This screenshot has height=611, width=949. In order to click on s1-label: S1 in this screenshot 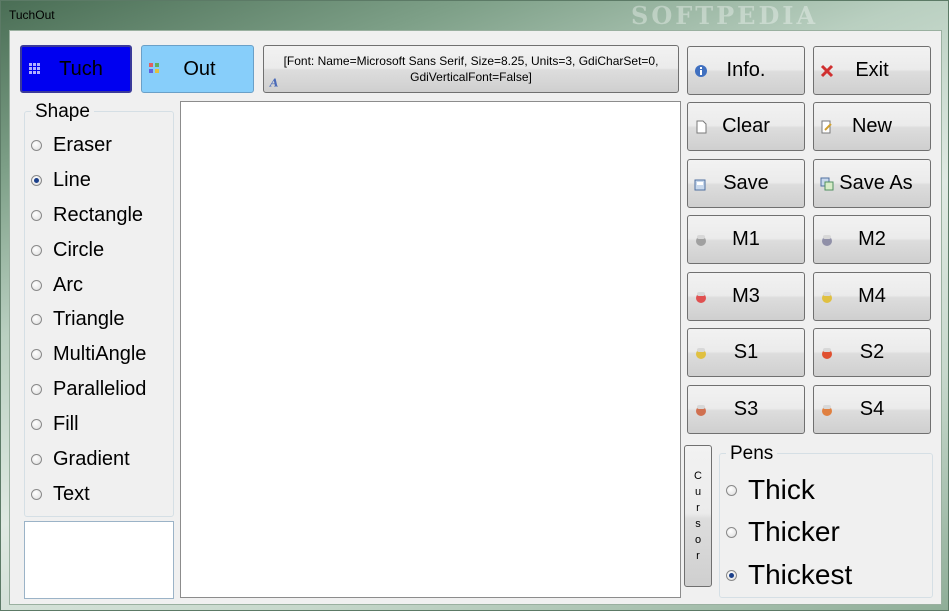, I will do `click(746, 352)`.